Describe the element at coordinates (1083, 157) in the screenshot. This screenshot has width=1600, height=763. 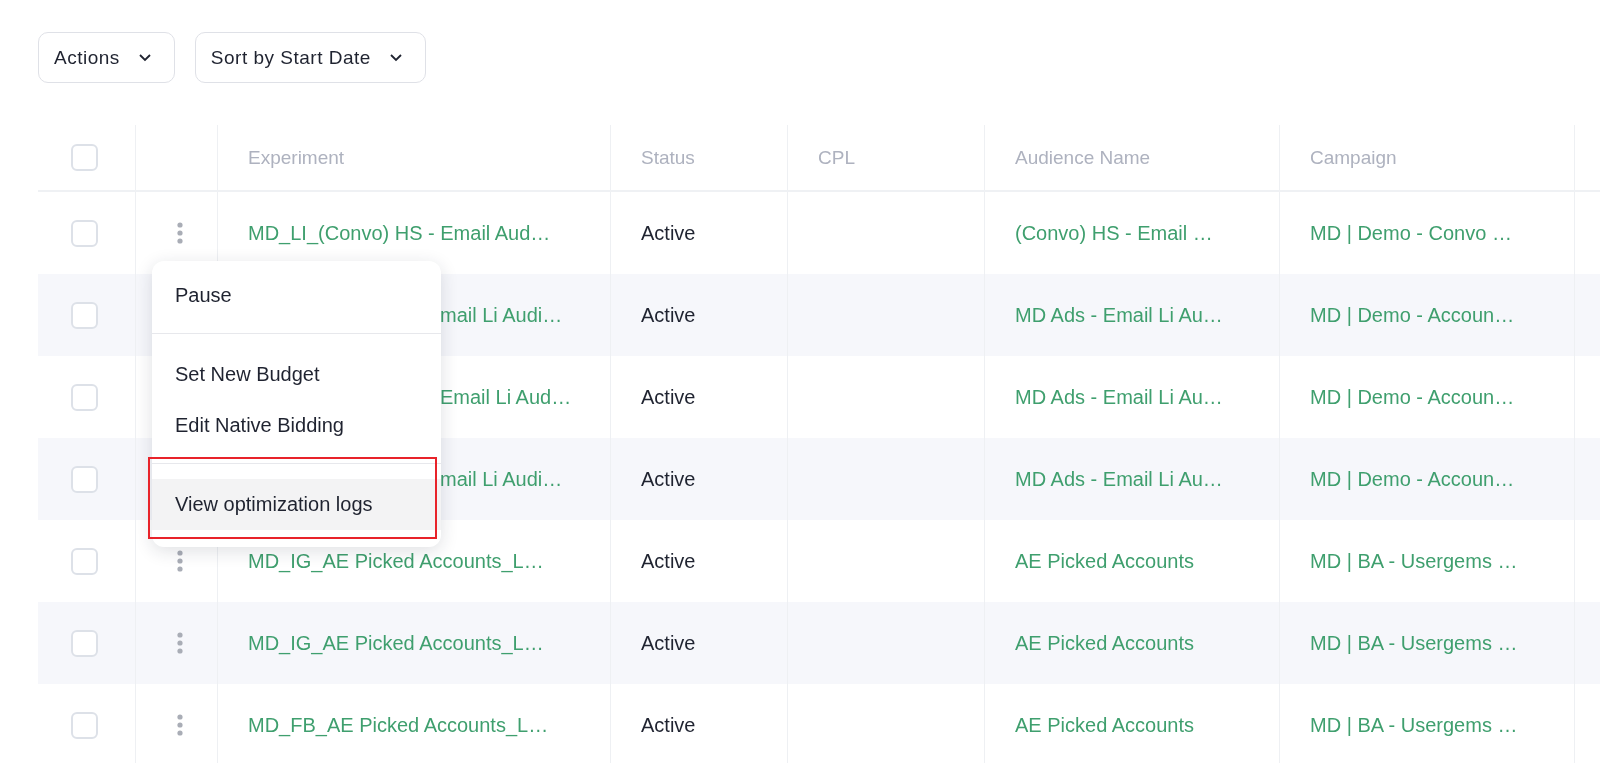
I see `column-header: Audience Name` at that location.